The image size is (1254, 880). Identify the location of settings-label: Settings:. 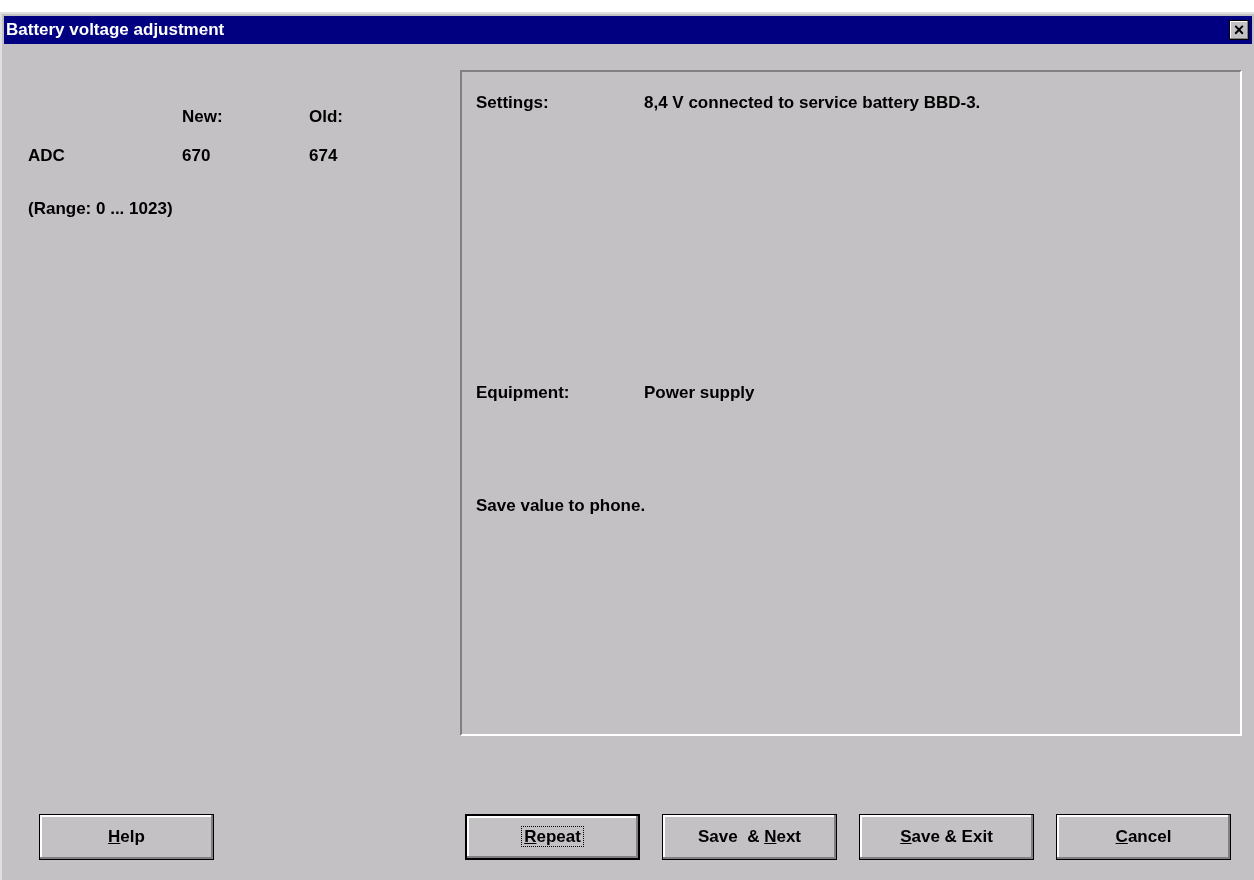
(513, 103).